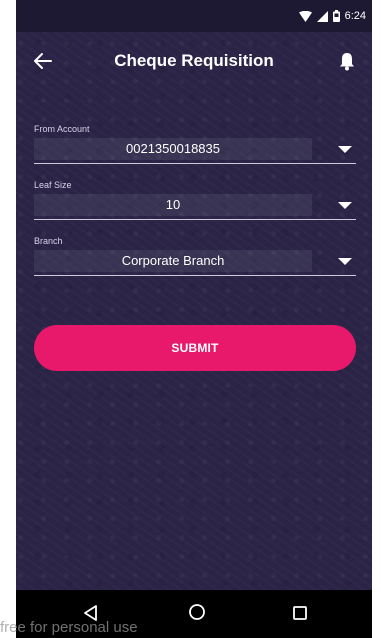  What do you see at coordinates (173, 261) in the screenshot?
I see `branch-value: Corporate Branch` at bounding box center [173, 261].